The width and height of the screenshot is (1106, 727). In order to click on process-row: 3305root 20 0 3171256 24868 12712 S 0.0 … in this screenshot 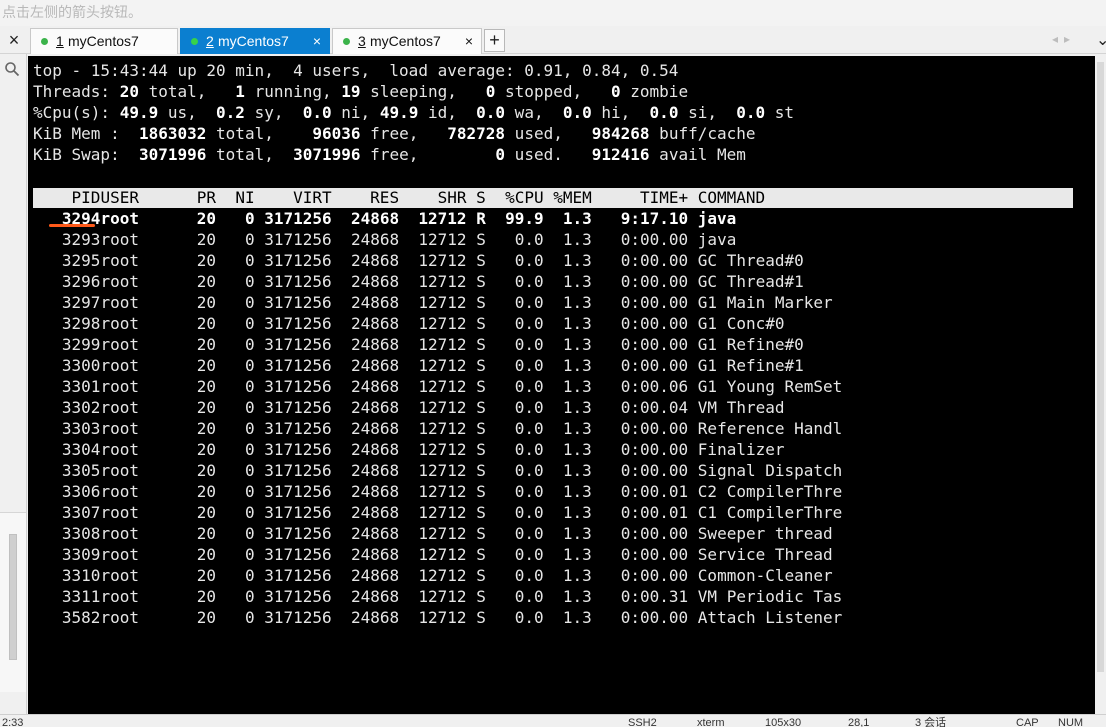, I will do `click(437, 470)`.